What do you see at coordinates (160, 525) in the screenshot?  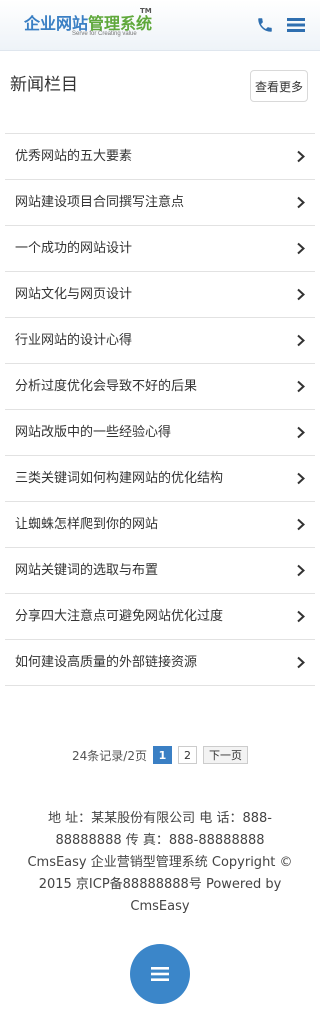 I see `news-item: 让蜘蛛怎样爬到你的网站` at bounding box center [160, 525].